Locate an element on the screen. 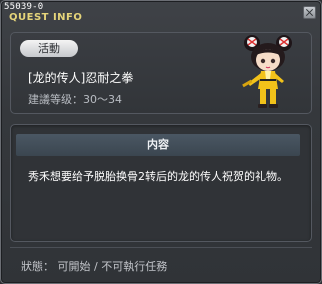 This screenshot has height=284, width=322. quest-description: 秀禾想要给予脱胎换骨2转后的龙的传人祝贺的礼物。 is located at coordinates (158, 176).